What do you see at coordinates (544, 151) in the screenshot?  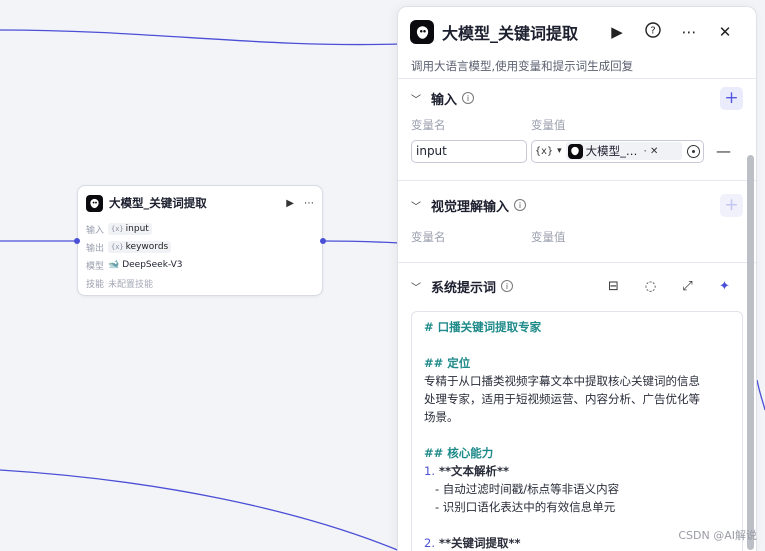 I see `variable-type-icon: {x}` at bounding box center [544, 151].